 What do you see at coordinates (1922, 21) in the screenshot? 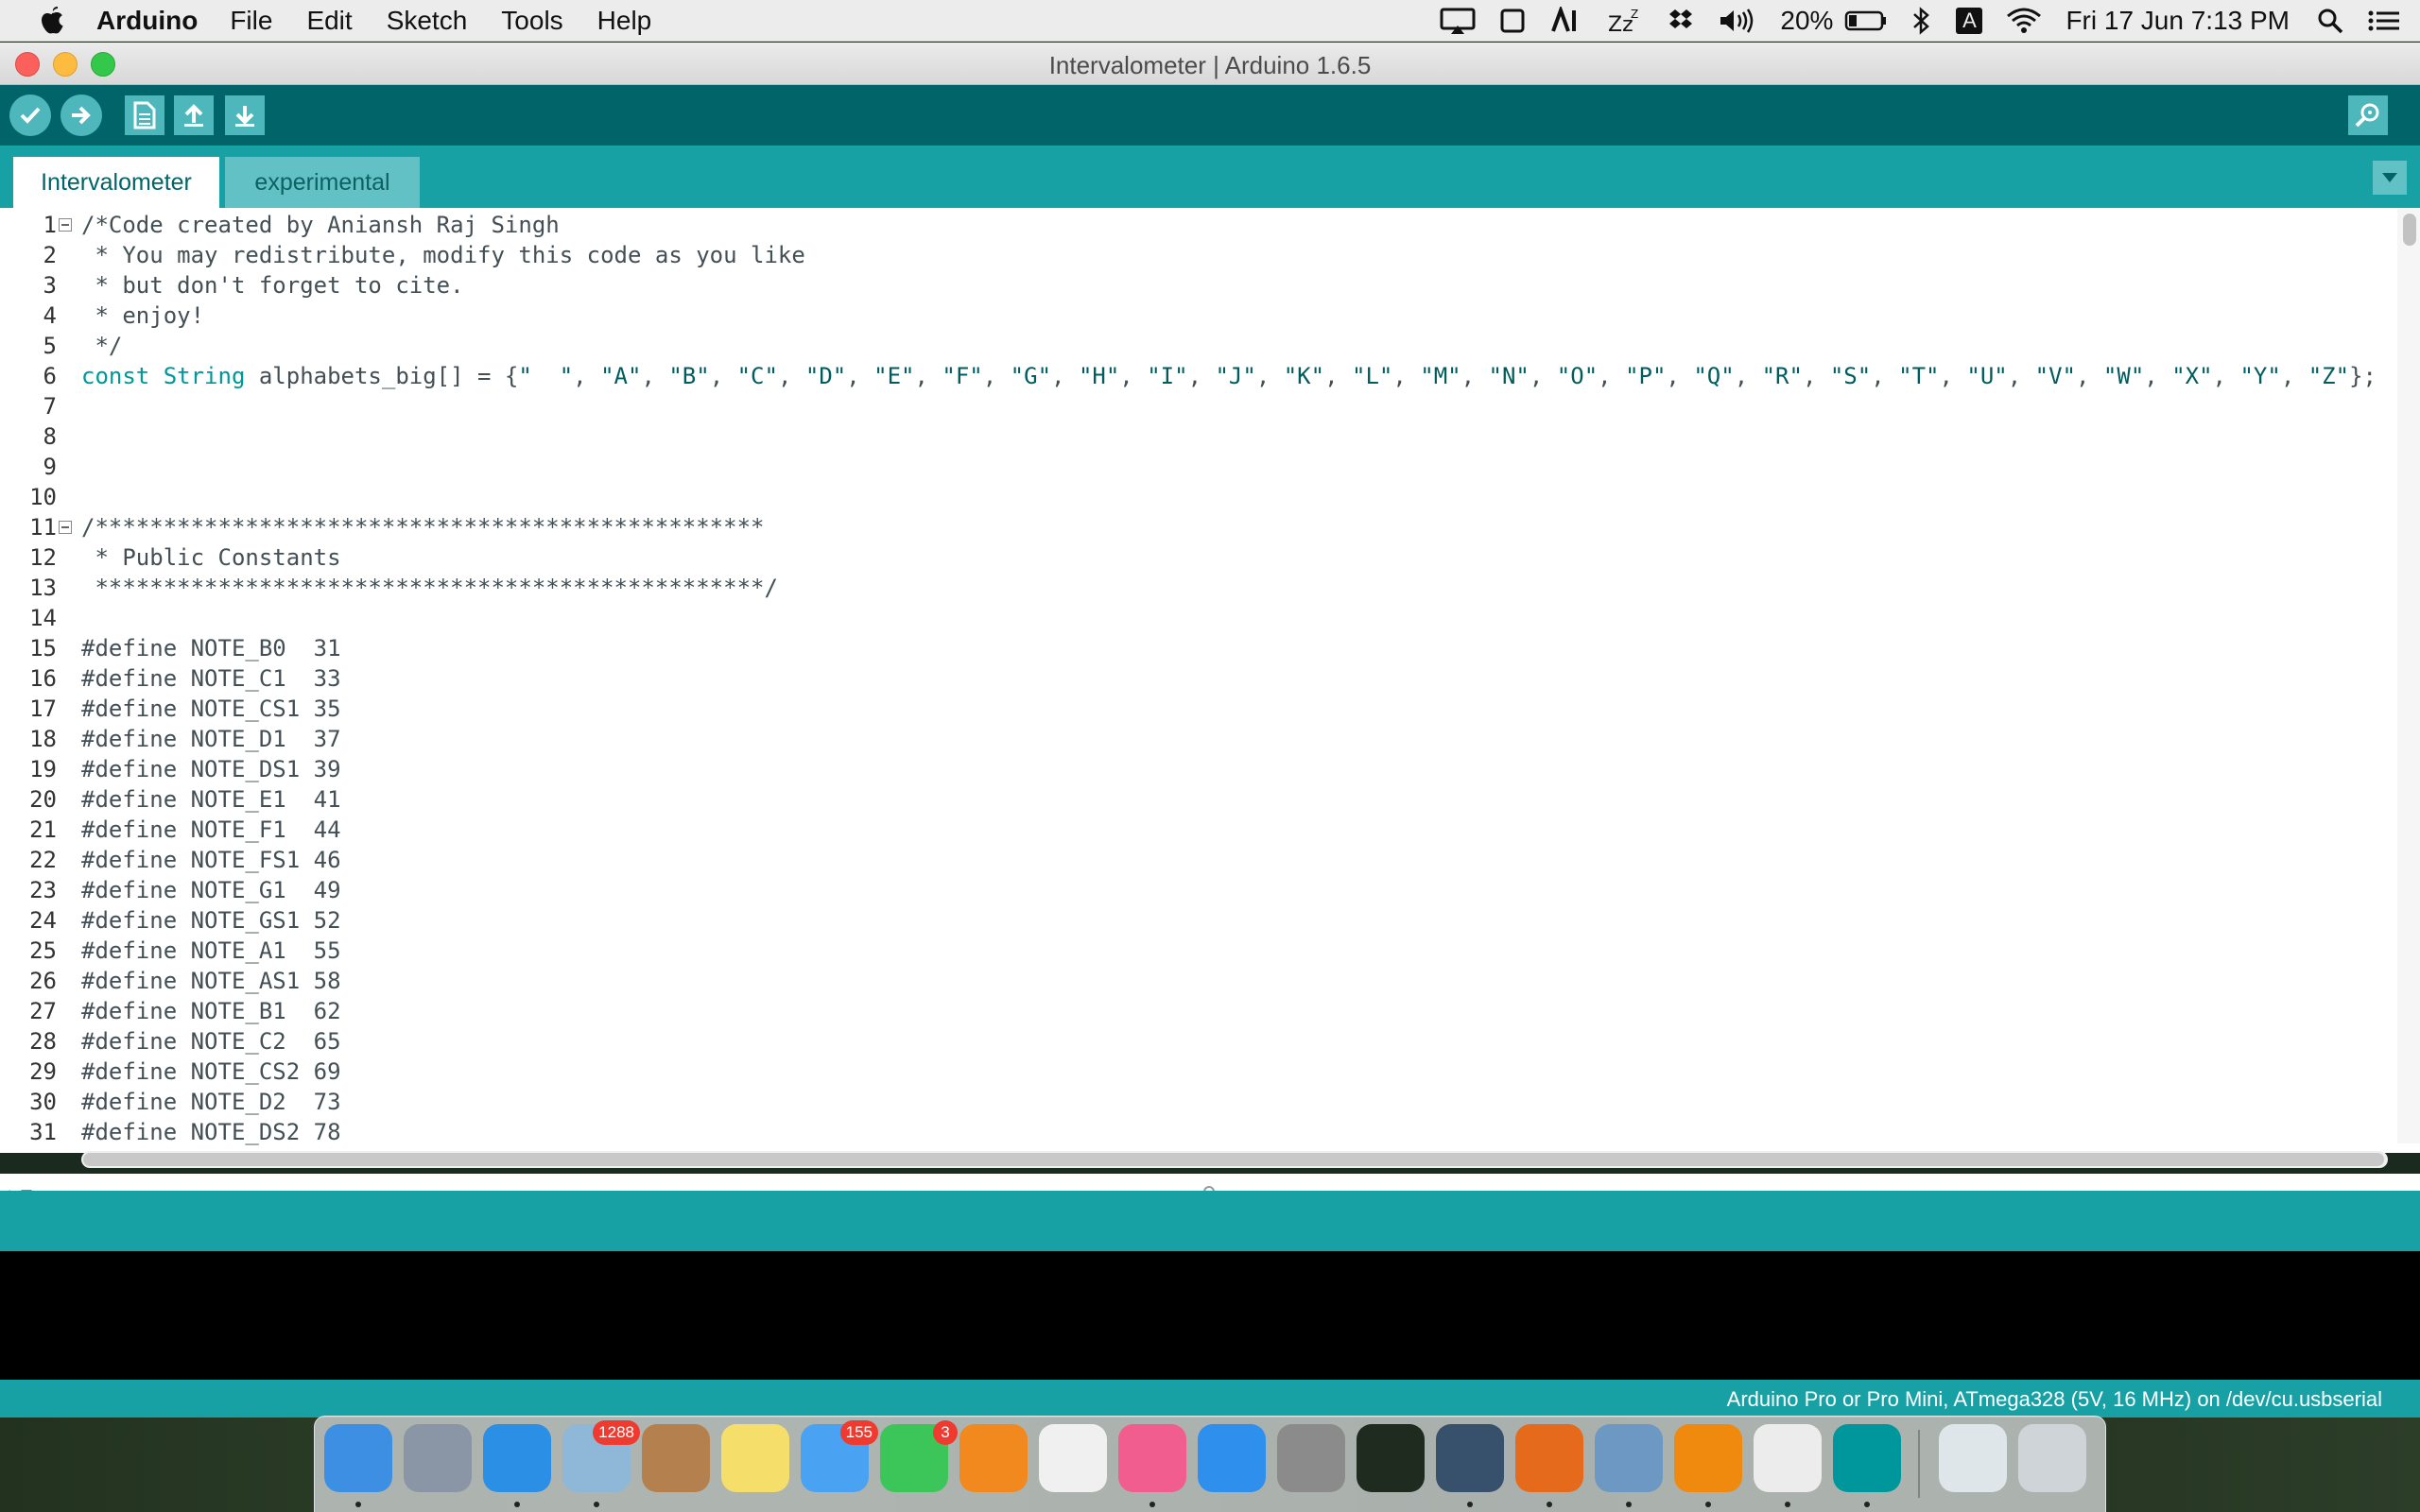
I see `bluetooth-icon` at bounding box center [1922, 21].